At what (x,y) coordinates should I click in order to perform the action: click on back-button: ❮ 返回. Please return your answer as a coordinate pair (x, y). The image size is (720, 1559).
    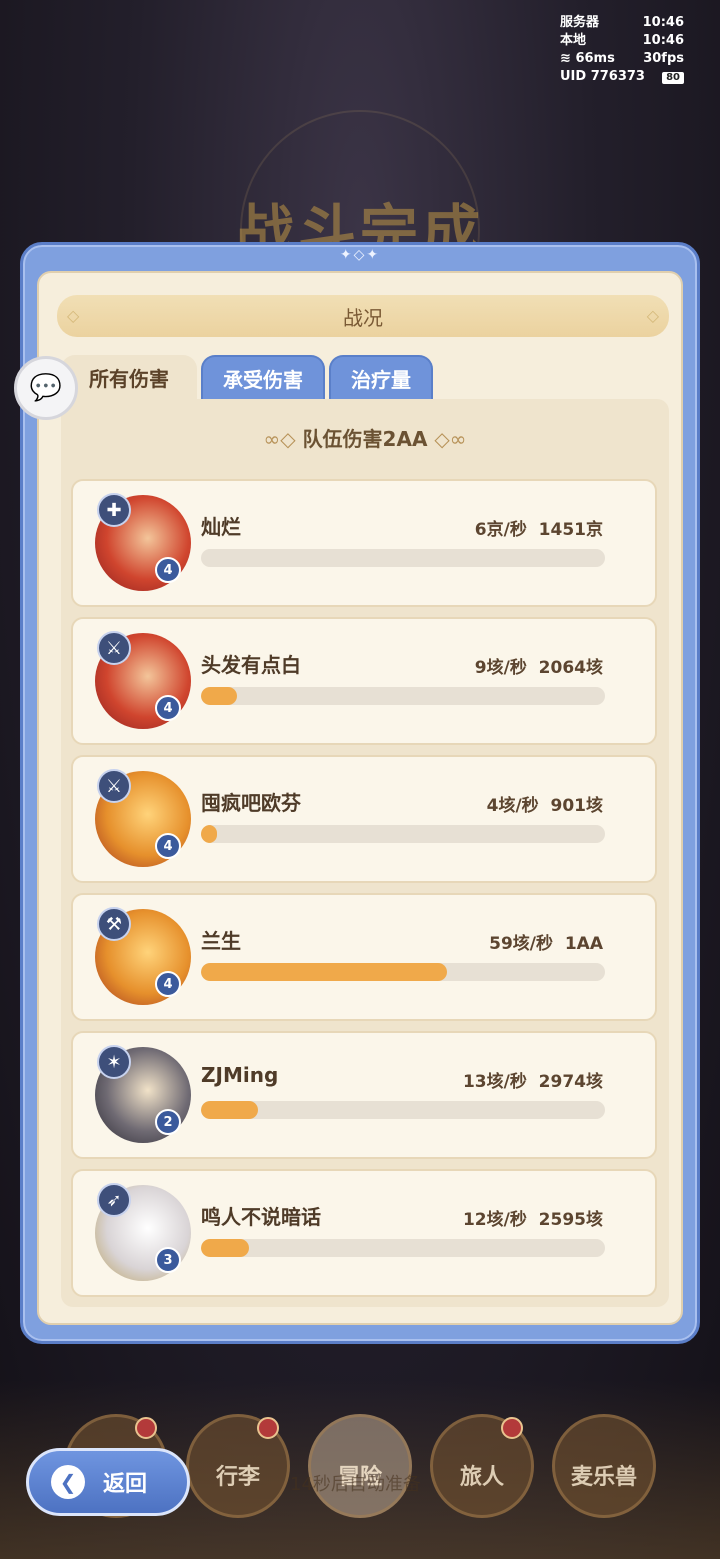
    Looking at the image, I should click on (108, 1482).